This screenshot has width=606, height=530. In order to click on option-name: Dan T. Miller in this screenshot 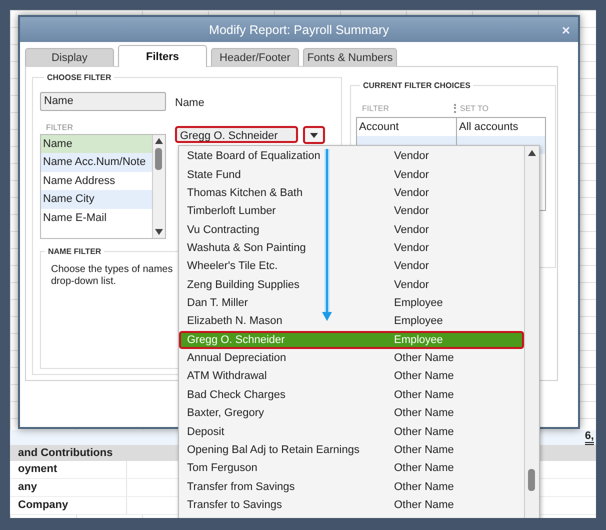, I will do `click(218, 303)`.